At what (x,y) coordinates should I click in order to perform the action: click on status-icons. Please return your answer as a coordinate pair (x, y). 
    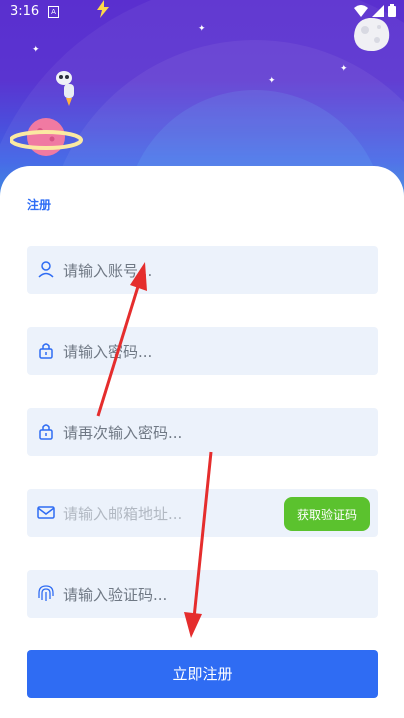
    Looking at the image, I should click on (374, 12).